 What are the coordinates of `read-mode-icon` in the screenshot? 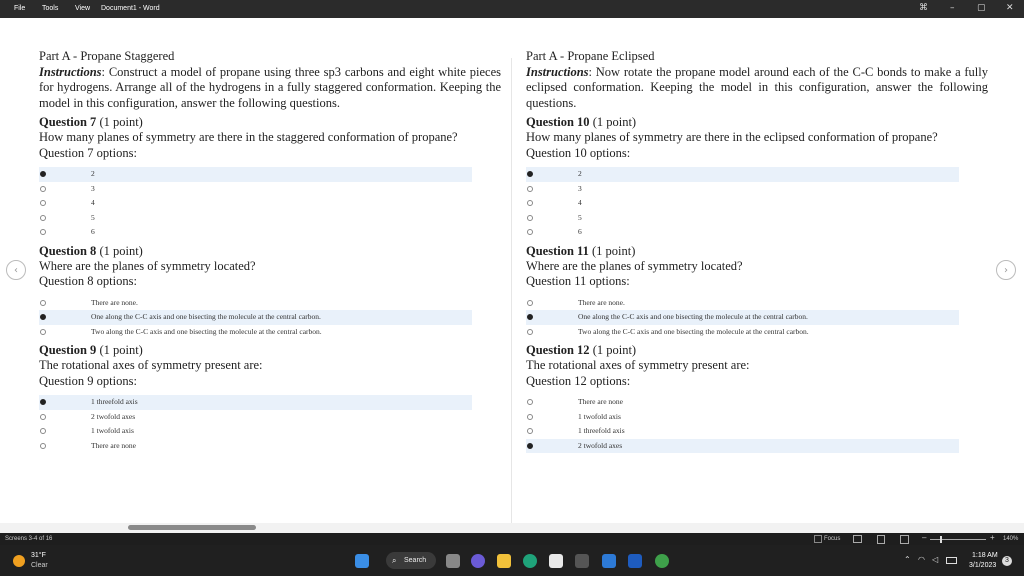 It's located at (857, 539).